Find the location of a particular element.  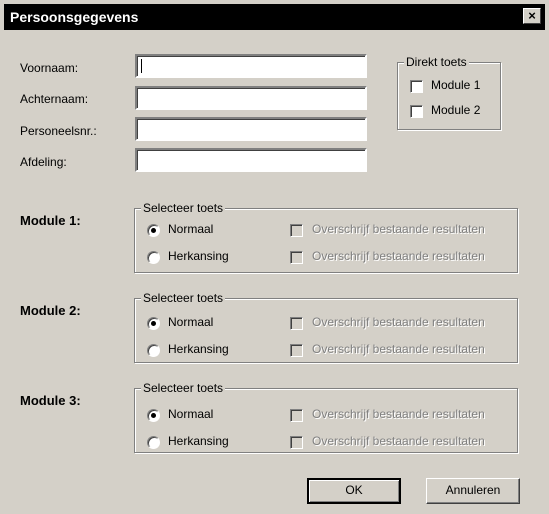

module-3-legend: Selecteer toets is located at coordinates (183, 388).